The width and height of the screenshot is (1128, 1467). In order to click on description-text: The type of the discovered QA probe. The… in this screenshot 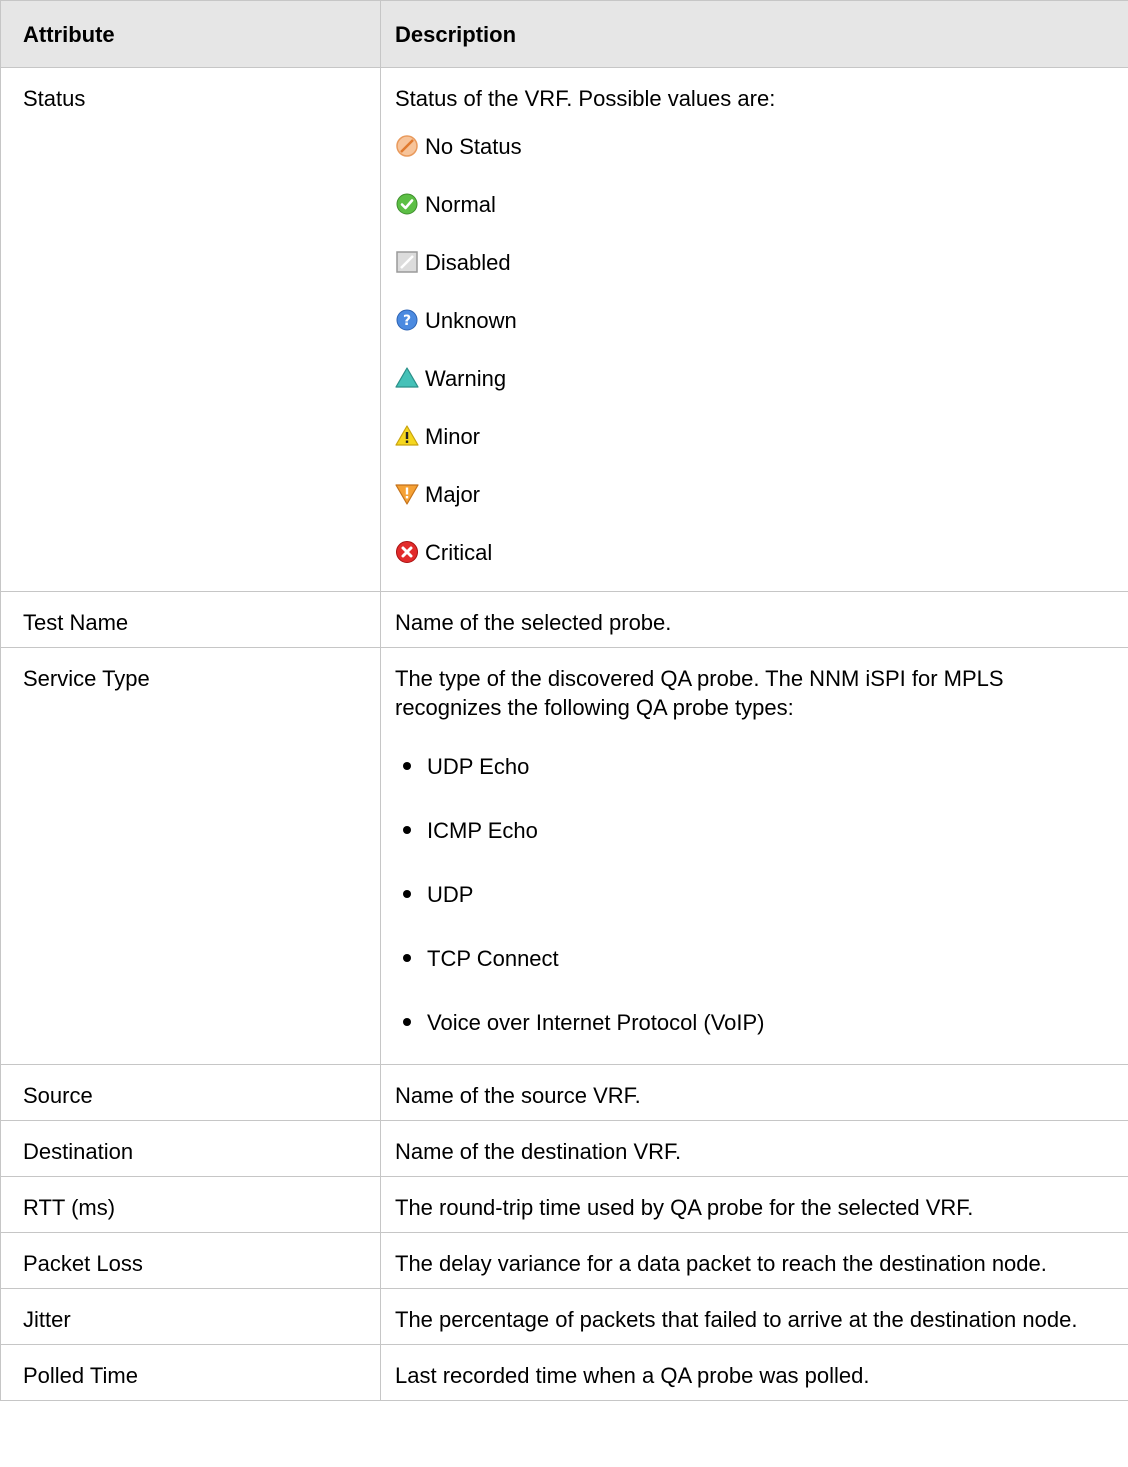, I will do `click(699, 693)`.